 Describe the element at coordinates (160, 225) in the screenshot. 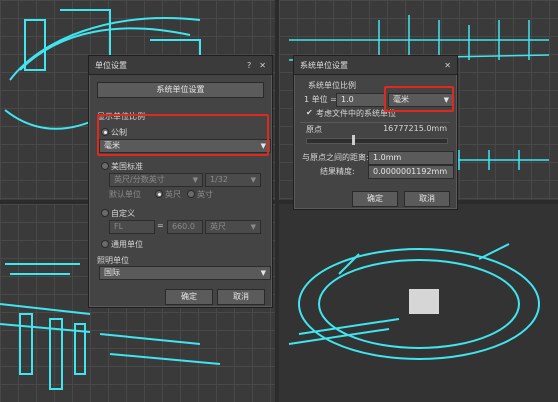

I see `equals-label: =` at that location.